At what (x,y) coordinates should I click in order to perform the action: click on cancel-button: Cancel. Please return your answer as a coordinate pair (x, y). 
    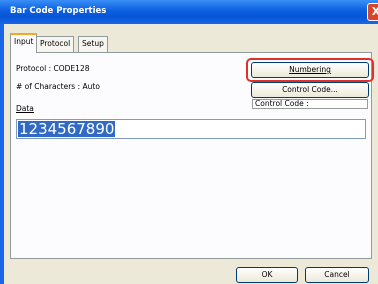
    Looking at the image, I should click on (337, 275).